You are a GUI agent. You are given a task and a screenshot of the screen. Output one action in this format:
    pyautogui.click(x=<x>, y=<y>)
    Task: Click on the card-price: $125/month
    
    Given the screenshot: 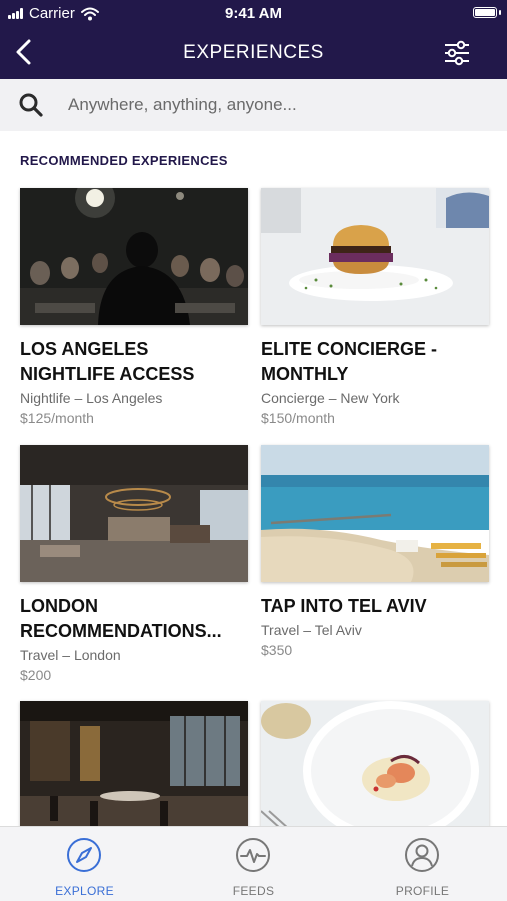 What is the action you would take?
    pyautogui.click(x=57, y=418)
    